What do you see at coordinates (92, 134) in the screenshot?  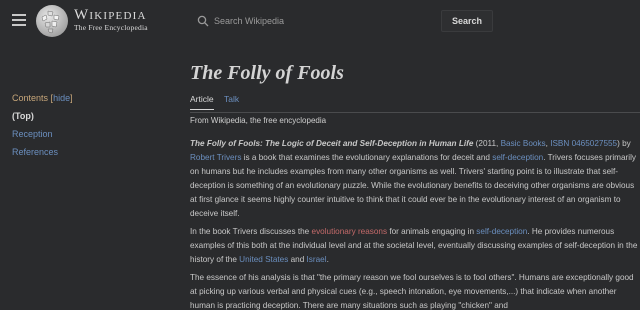 I see `toc-item-reception: Reception` at bounding box center [92, 134].